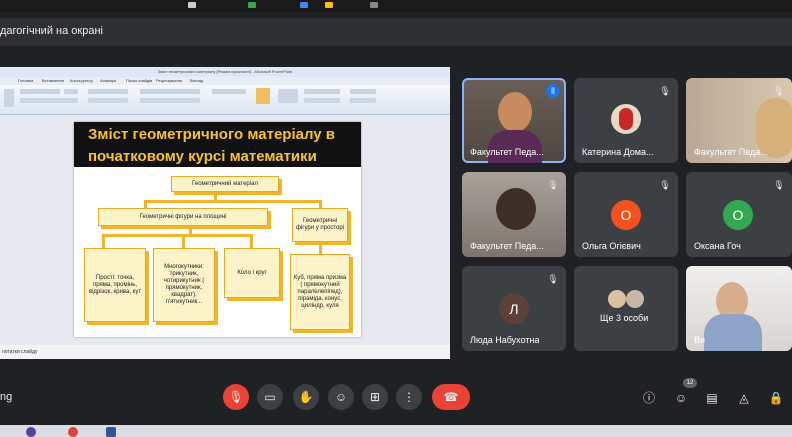  What do you see at coordinates (270, 397) in the screenshot?
I see `camera-off-icon: ▭` at bounding box center [270, 397].